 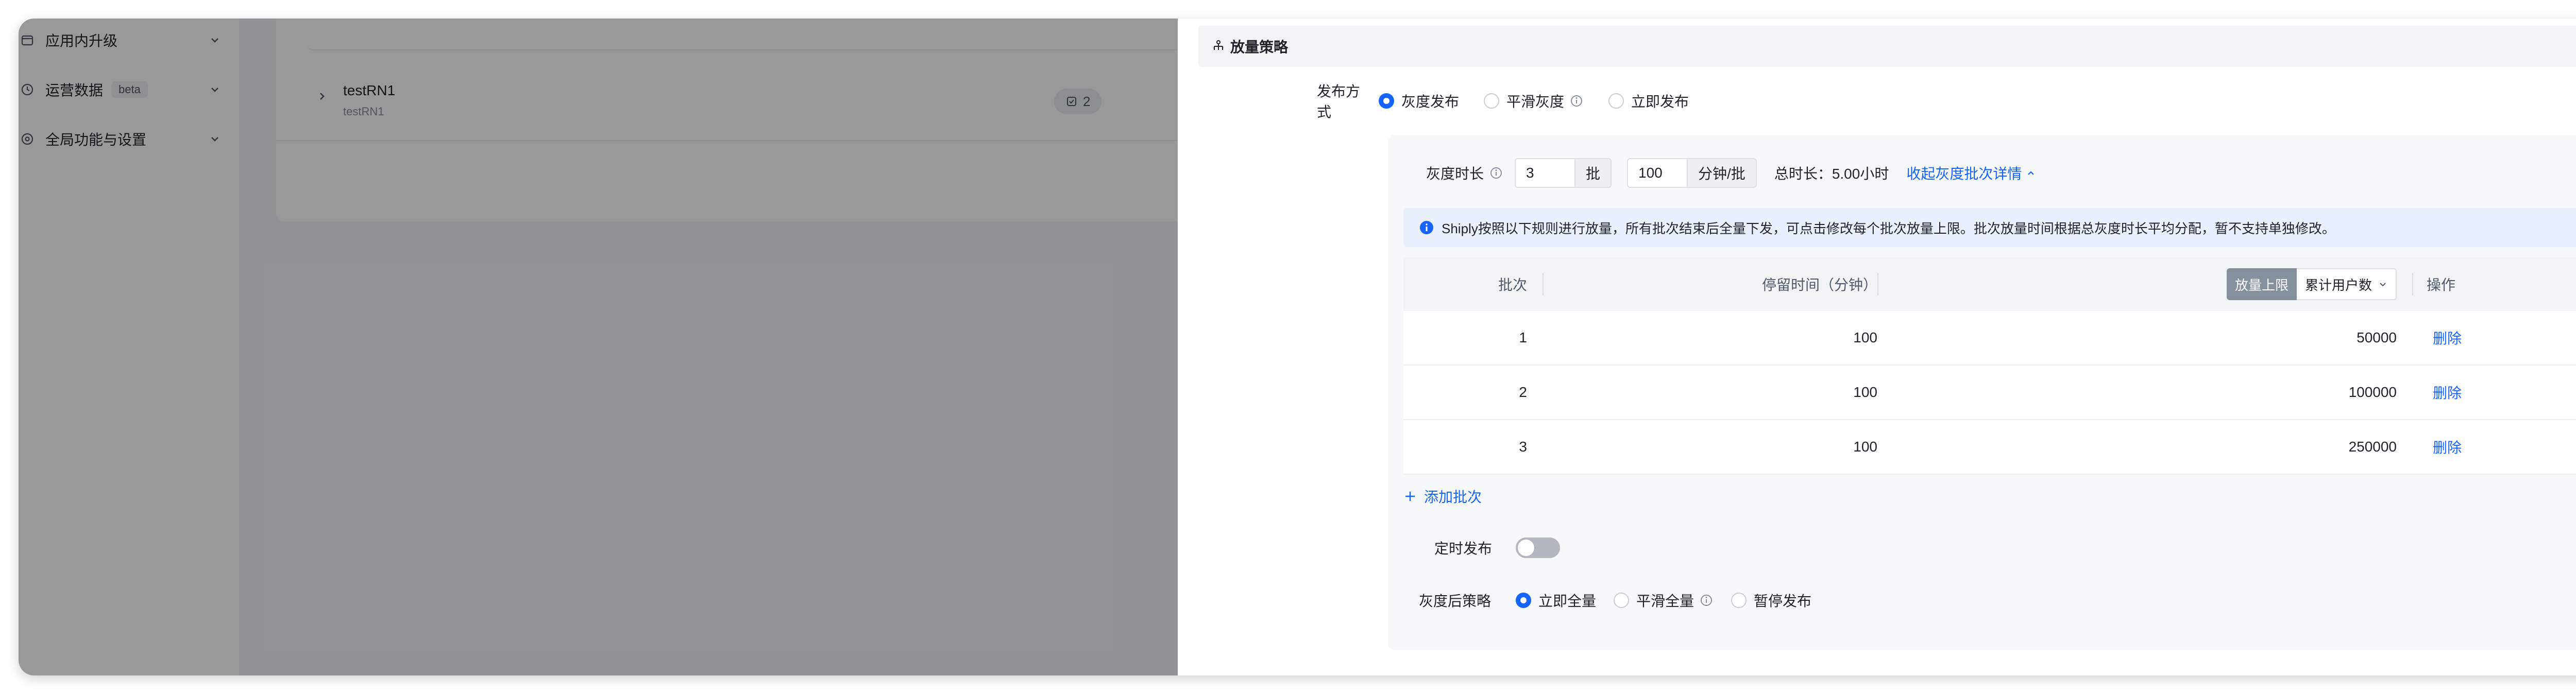 I want to click on publish-mode-row: 发布方式 灰度发布 平滑灰度 立即发布, so click(x=1503, y=101).